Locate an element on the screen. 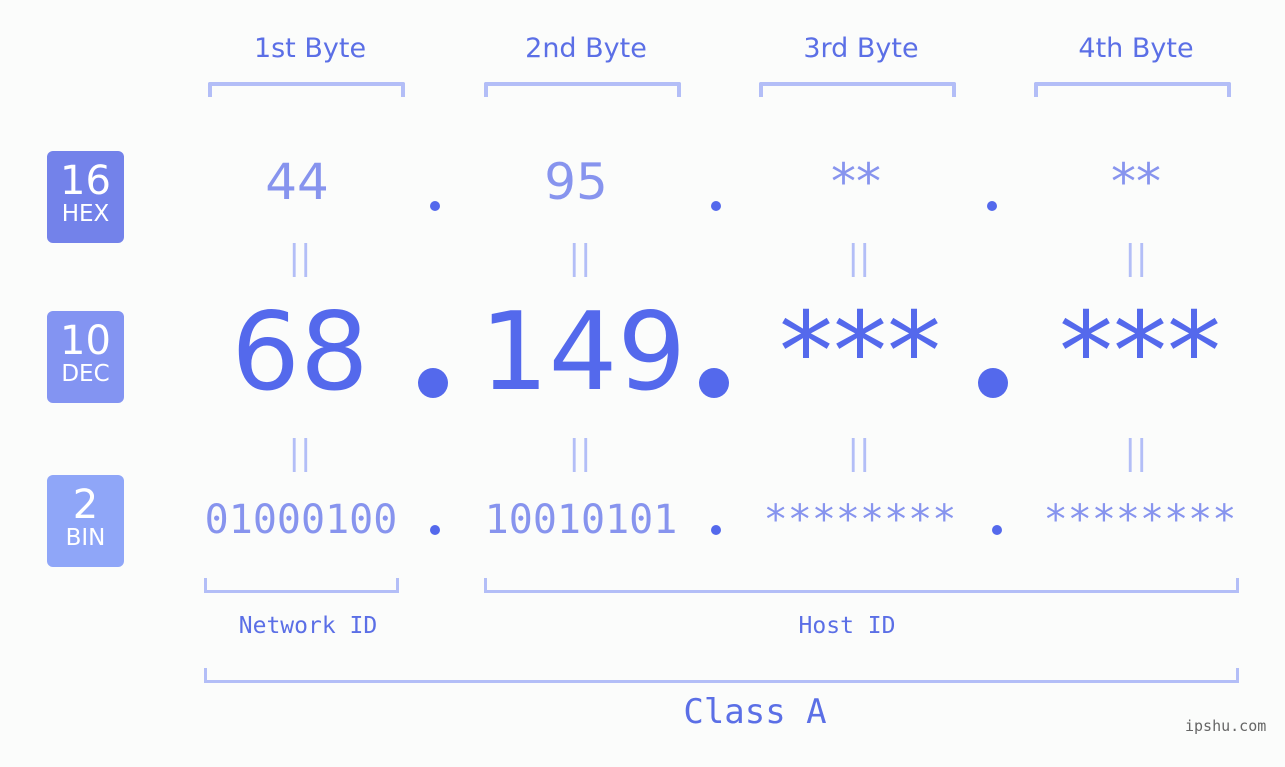 The image size is (1285, 767). network-id-label: Network ID is located at coordinates (308, 626).